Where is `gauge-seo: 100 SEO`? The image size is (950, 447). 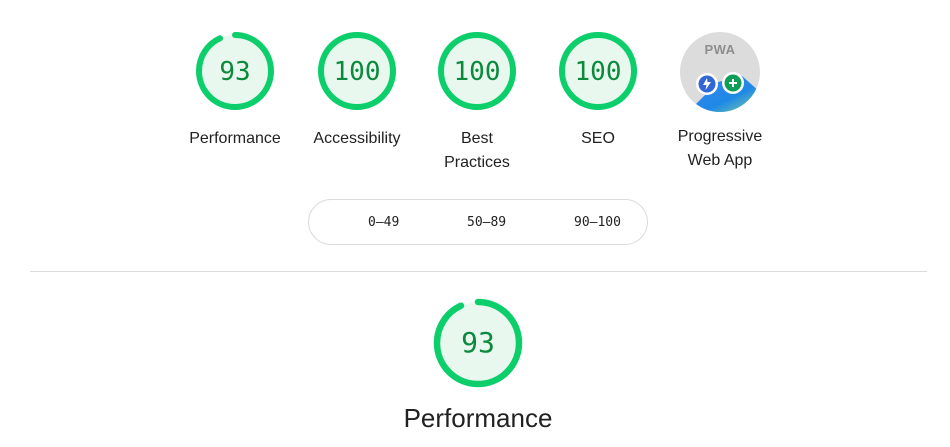
gauge-seo: 100 SEO is located at coordinates (598, 90).